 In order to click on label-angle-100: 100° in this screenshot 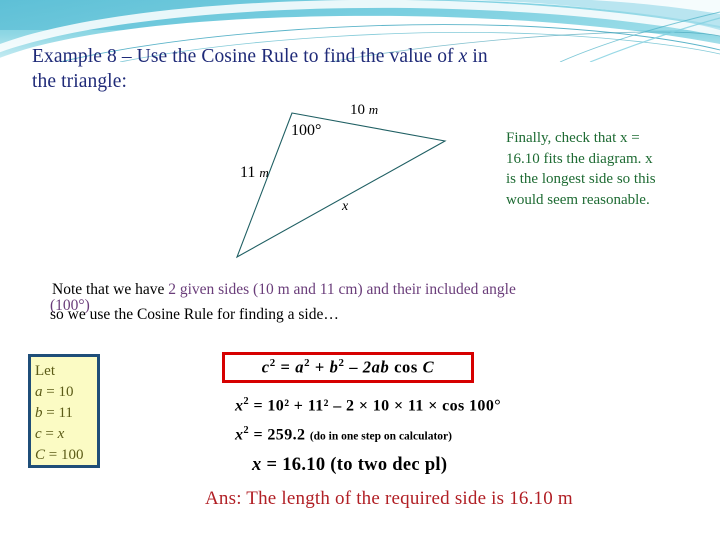, I will do `click(306, 130)`.